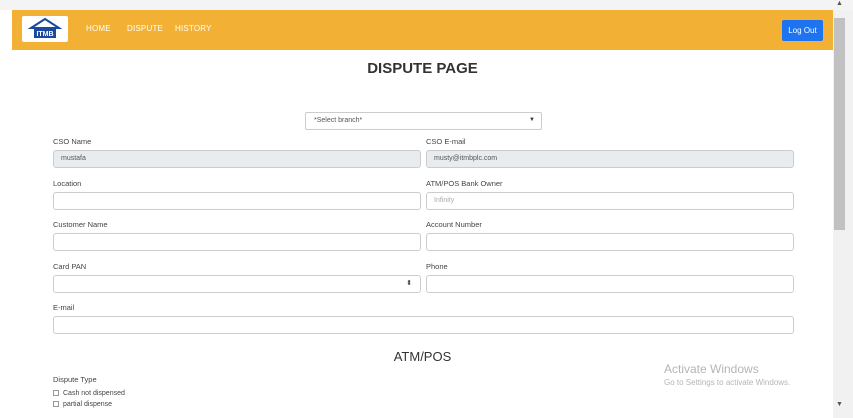 This screenshot has height=418, width=853. Describe the element at coordinates (237, 284) in the screenshot. I see `card-pan-field: ⬍` at that location.